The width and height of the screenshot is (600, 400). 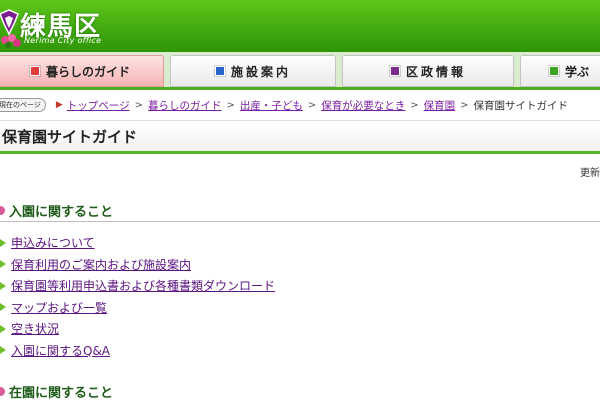 I want to click on page-title-bar: 保育園サイトガイド, so click(x=300, y=137).